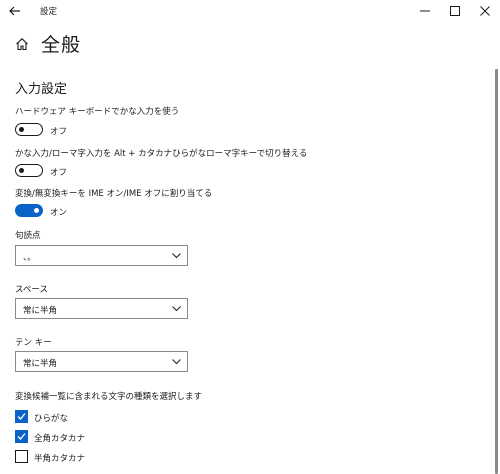  I want to click on maximize-button, so click(455, 11).